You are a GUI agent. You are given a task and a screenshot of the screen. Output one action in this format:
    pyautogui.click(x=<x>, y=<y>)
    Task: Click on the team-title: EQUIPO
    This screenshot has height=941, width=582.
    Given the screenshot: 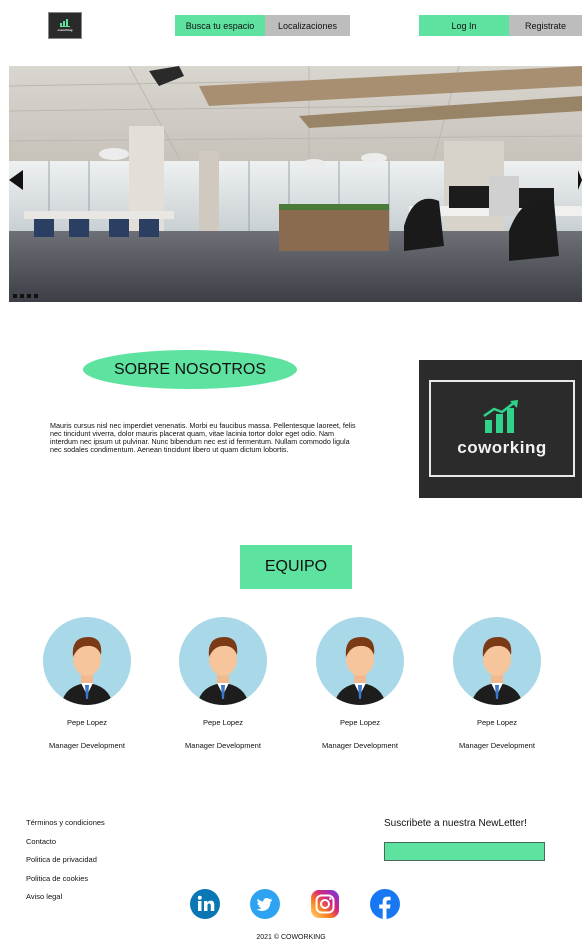 What is the action you would take?
    pyautogui.click(x=296, y=567)
    